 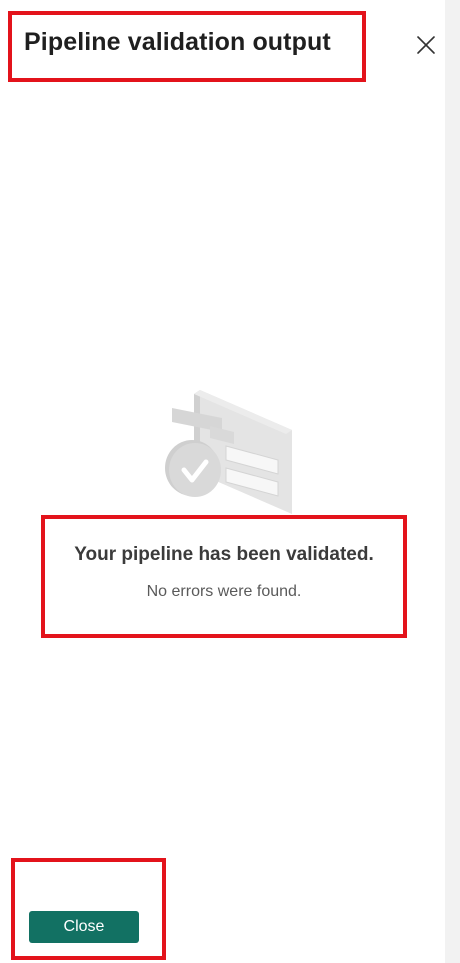 I want to click on close-button: Close, so click(x=84, y=927).